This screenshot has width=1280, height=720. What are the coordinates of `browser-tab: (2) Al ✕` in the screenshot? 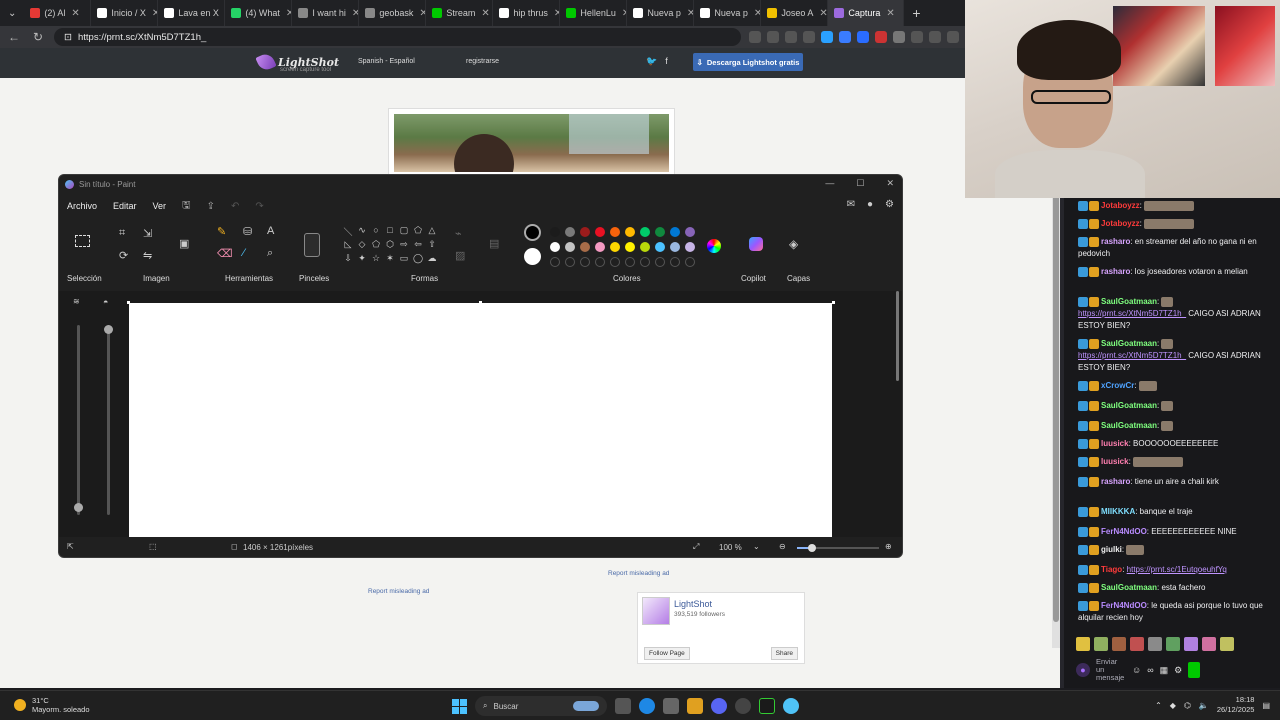 It's located at (58, 13).